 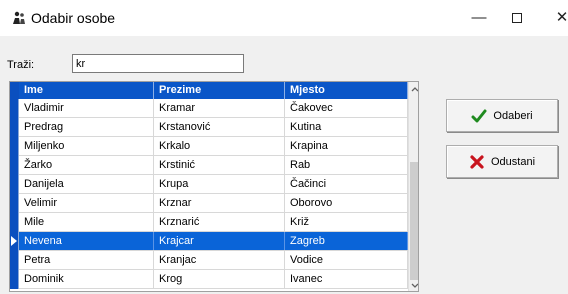 What do you see at coordinates (346, 241) in the screenshot?
I see `cell-mjesto: Zagreb` at bounding box center [346, 241].